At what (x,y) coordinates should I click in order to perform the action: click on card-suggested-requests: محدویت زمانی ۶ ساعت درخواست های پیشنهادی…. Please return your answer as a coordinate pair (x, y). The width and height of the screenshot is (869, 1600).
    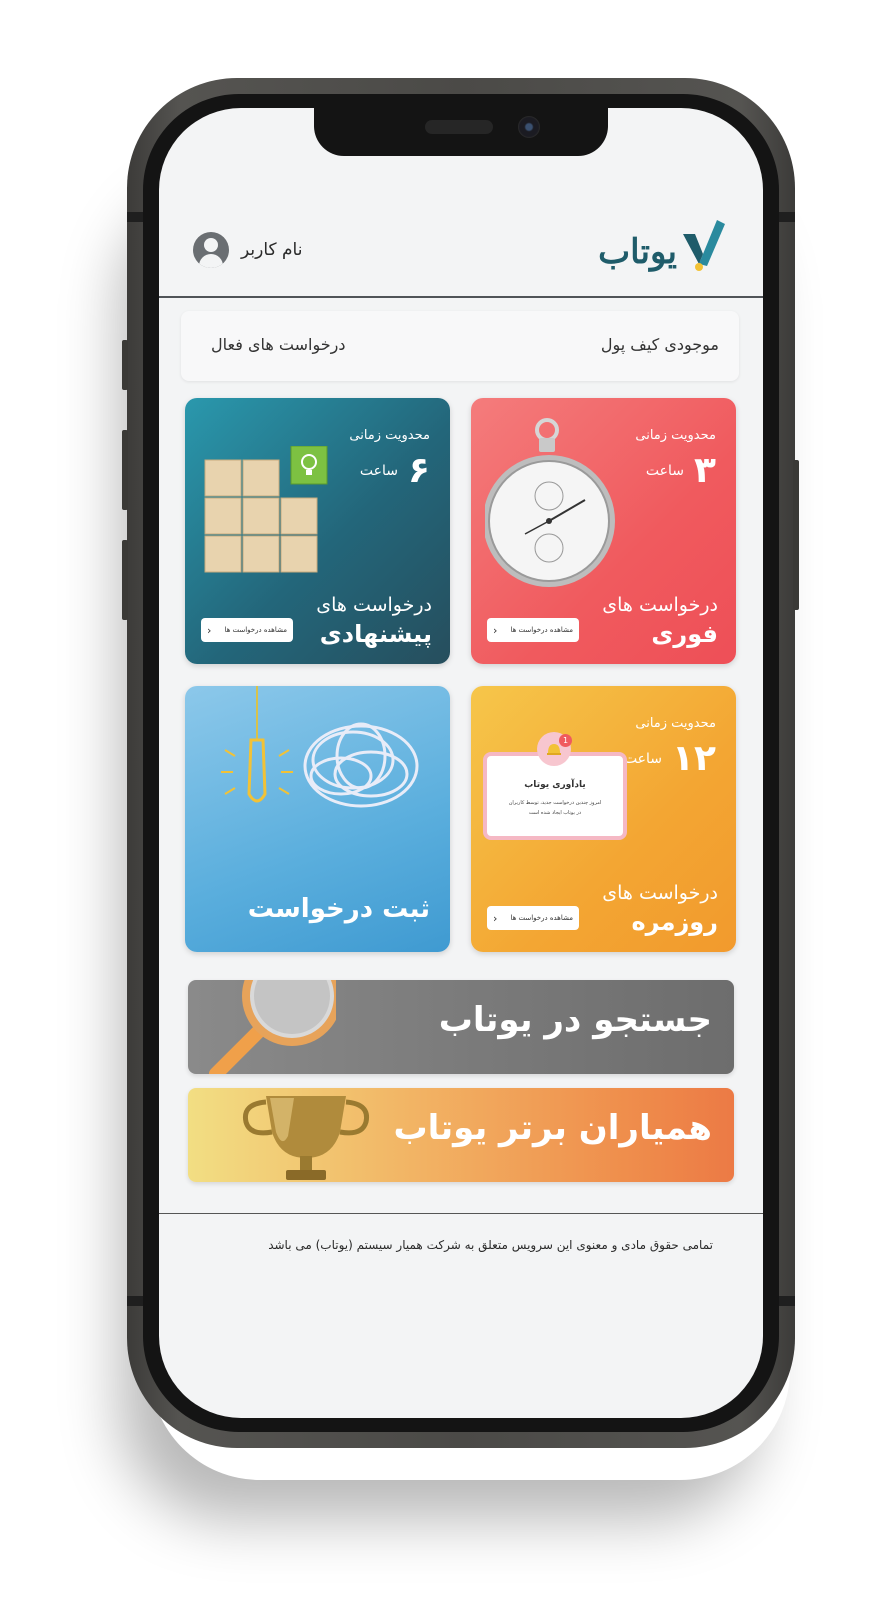
    Looking at the image, I should click on (317, 531).